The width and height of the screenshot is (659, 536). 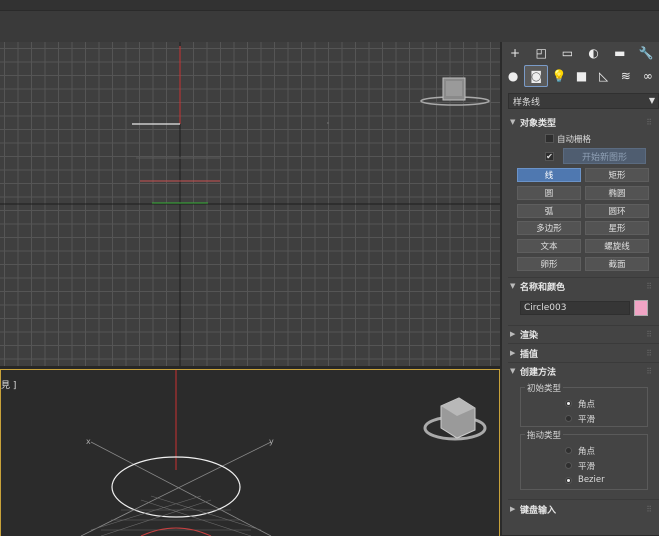 What do you see at coordinates (604, 156) in the screenshot?
I see `start-new-shape-button: 开始新图形` at bounding box center [604, 156].